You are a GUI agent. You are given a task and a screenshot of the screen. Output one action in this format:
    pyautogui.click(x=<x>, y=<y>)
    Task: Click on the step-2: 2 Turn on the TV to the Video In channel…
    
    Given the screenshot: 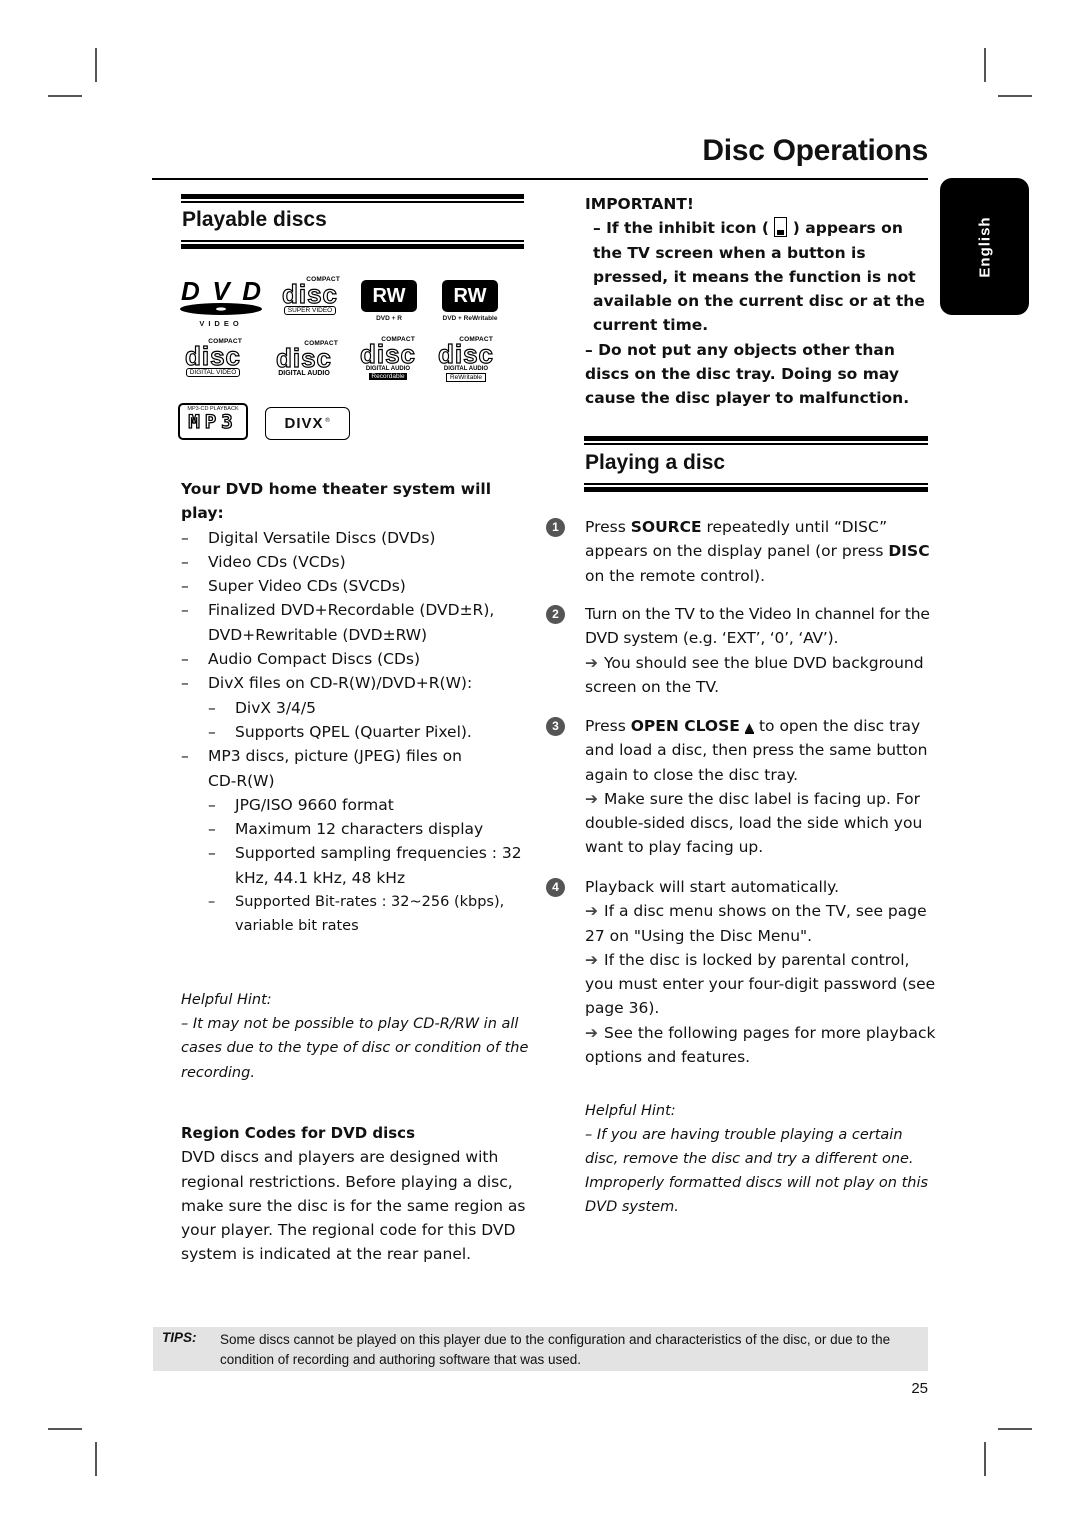 What is the action you would take?
    pyautogui.click(x=741, y=650)
    